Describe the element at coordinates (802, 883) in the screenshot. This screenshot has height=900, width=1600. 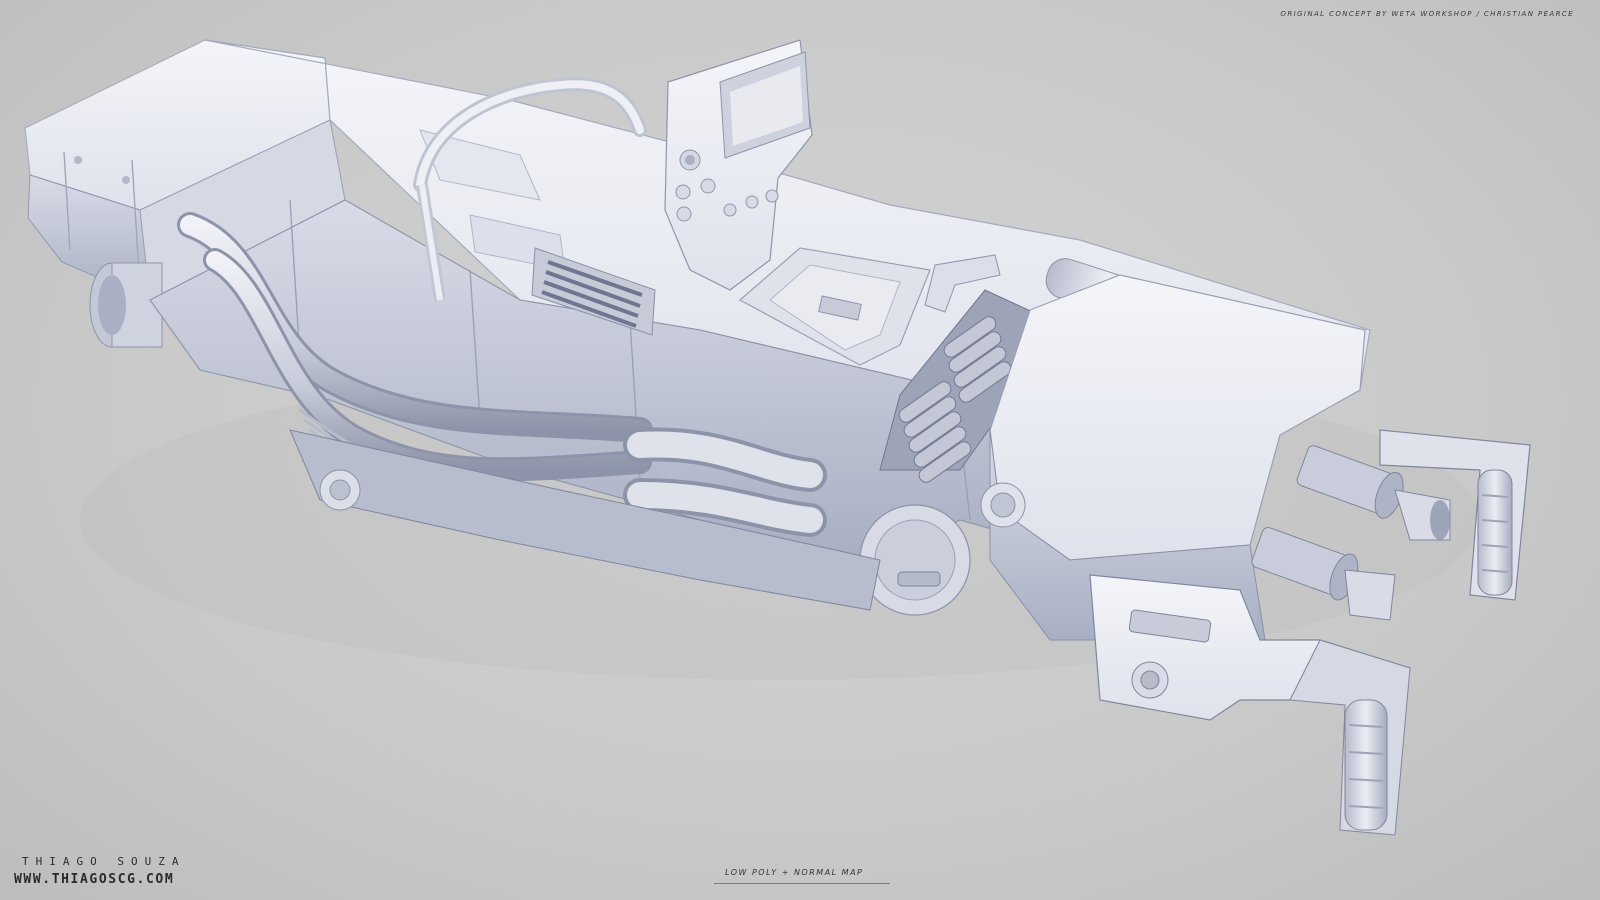
I see `caption-underline` at that location.